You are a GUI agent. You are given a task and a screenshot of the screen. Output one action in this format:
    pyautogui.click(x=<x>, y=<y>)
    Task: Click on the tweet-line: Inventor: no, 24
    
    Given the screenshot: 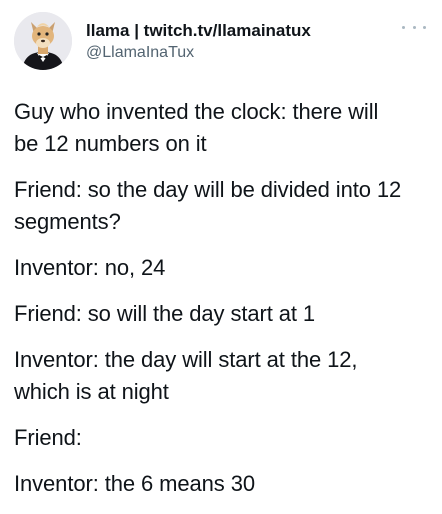 What is the action you would take?
    pyautogui.click(x=90, y=267)
    